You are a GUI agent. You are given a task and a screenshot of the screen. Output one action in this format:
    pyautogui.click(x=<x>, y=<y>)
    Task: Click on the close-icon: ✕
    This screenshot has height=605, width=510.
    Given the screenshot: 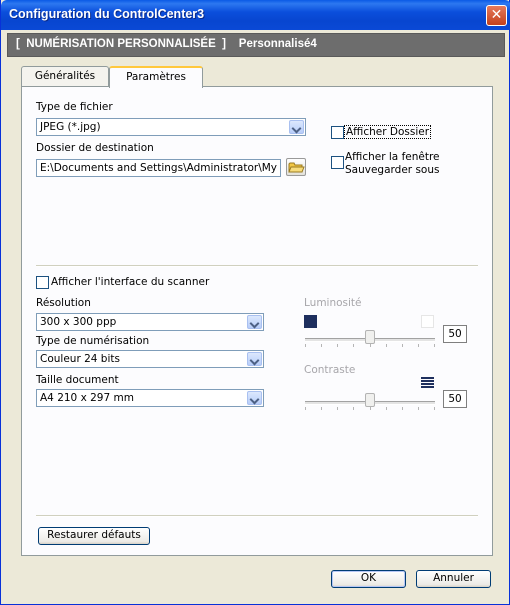 What is the action you would take?
    pyautogui.click(x=496, y=15)
    